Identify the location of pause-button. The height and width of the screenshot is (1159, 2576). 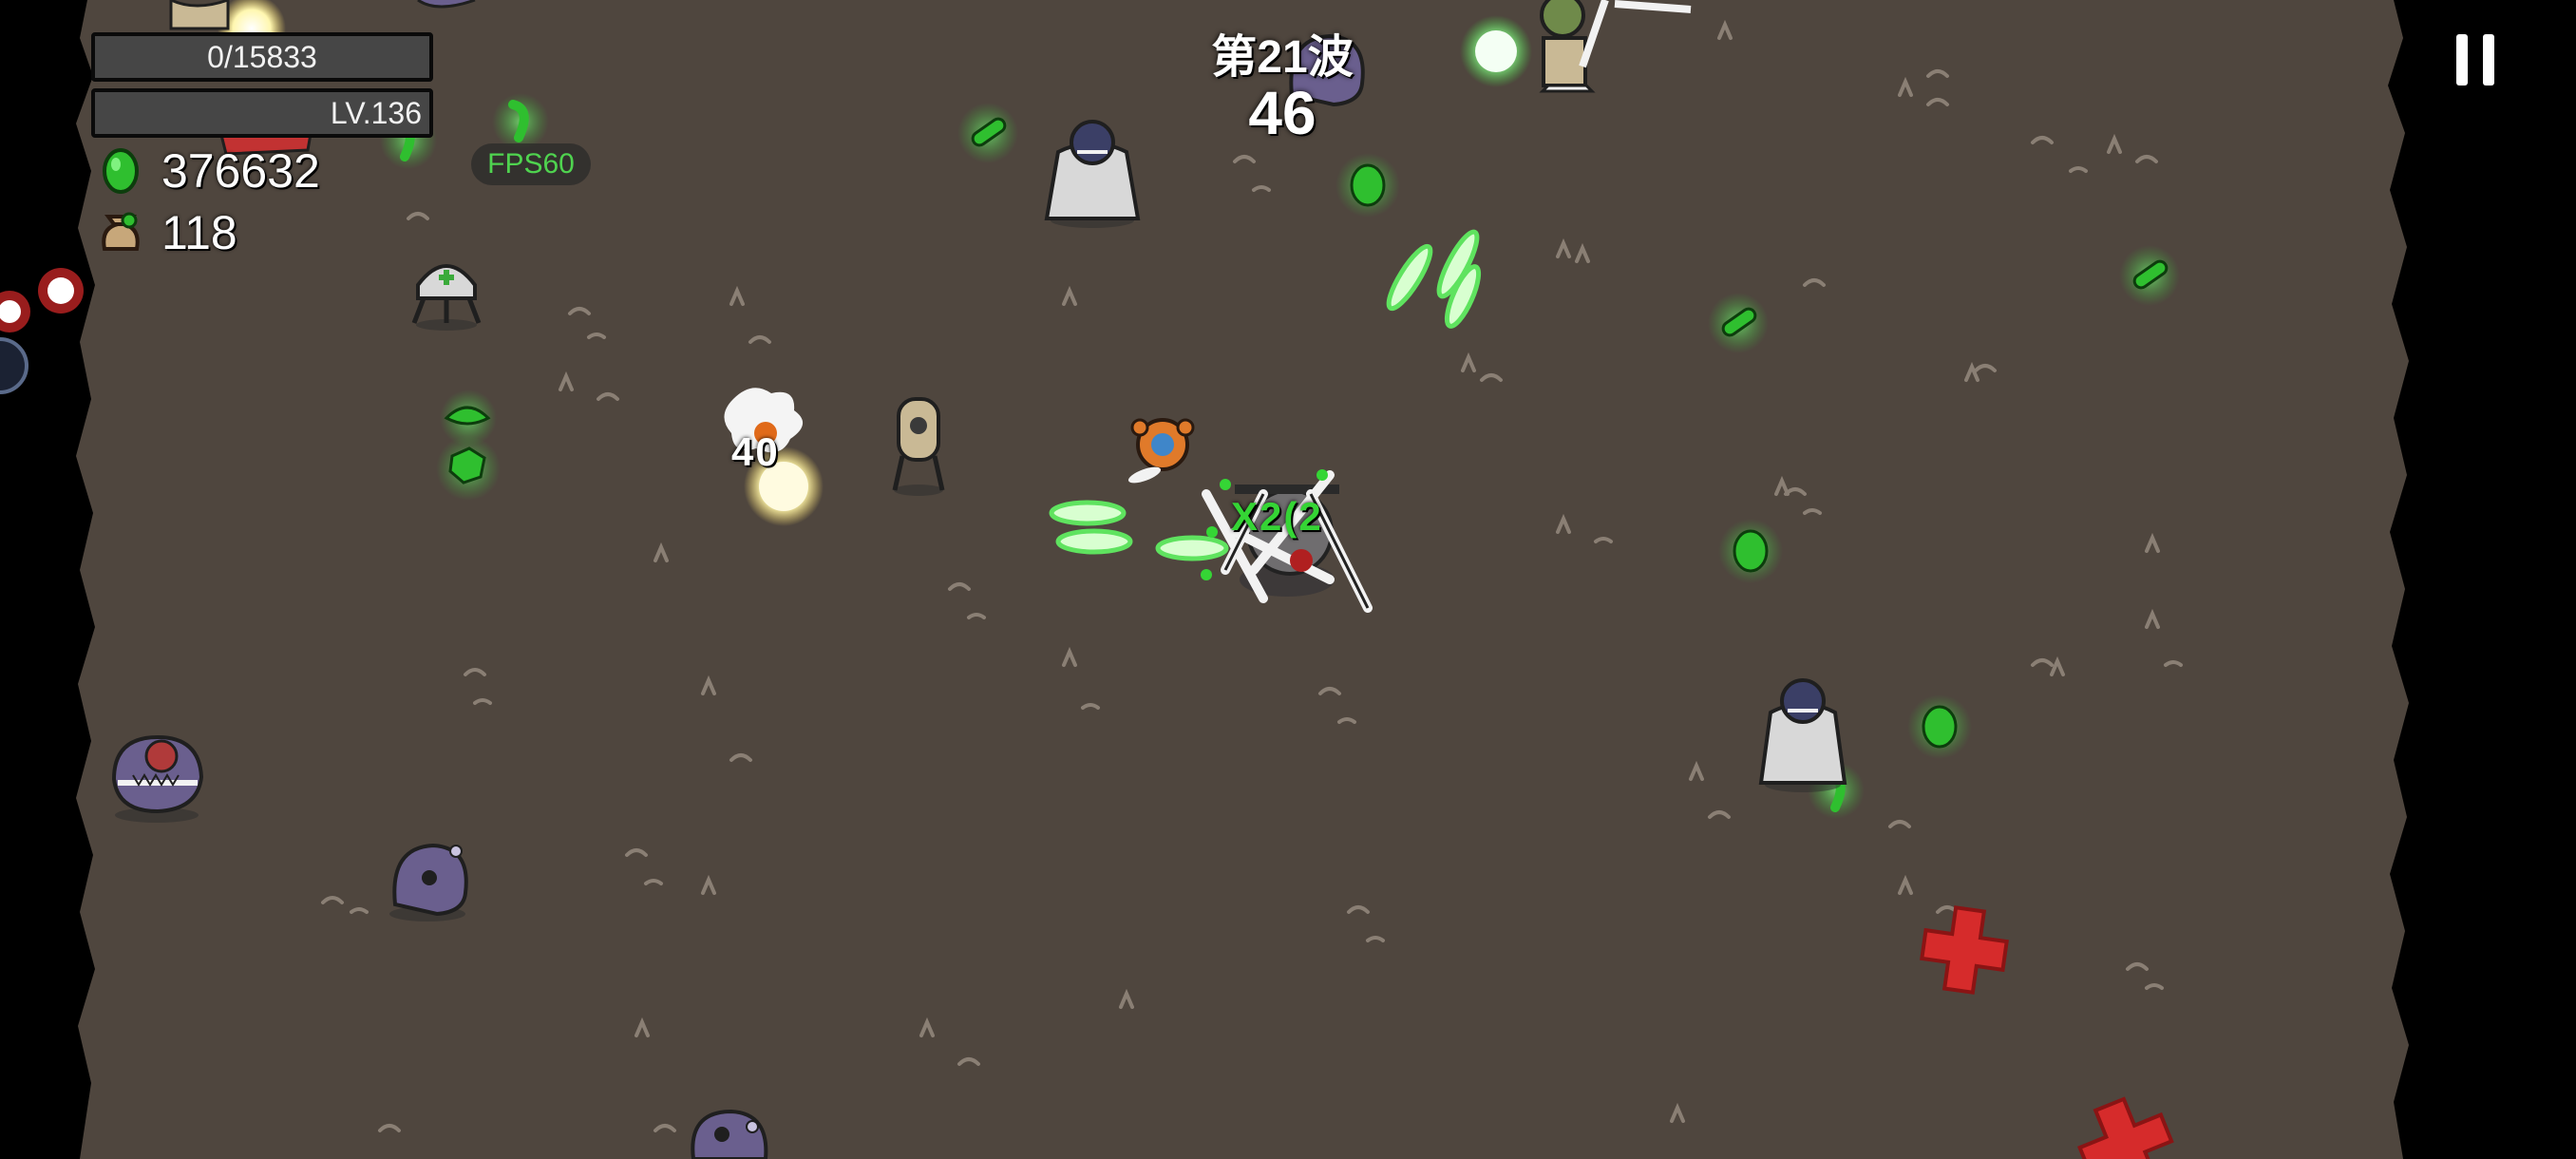
(2476, 60).